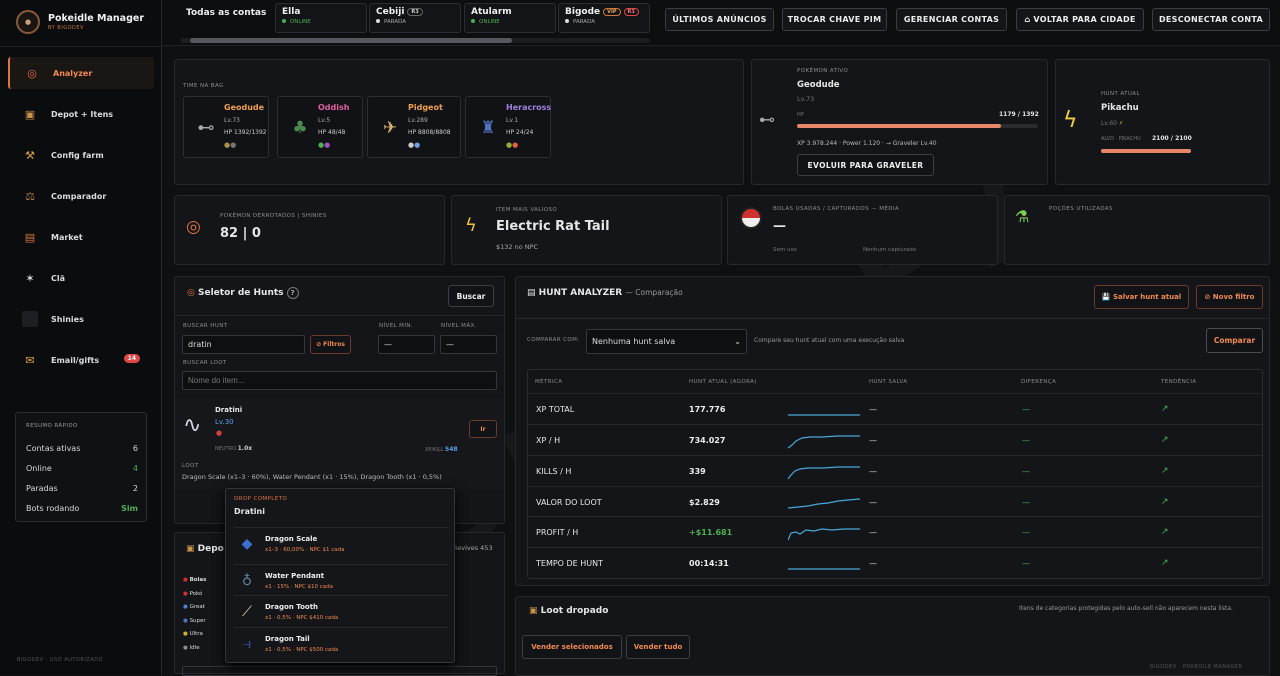 The height and width of the screenshot is (676, 1280). What do you see at coordinates (527, 210) in the screenshot?
I see `valuable-label: ITEM MAIS VALIOSO` at bounding box center [527, 210].